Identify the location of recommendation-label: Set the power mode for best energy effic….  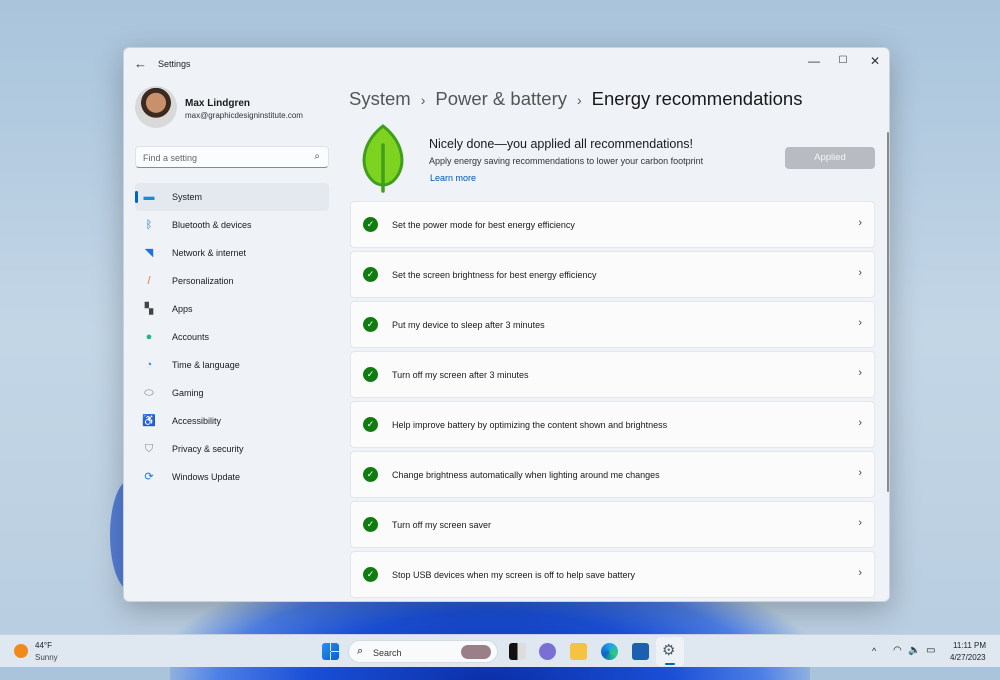
(483, 224).